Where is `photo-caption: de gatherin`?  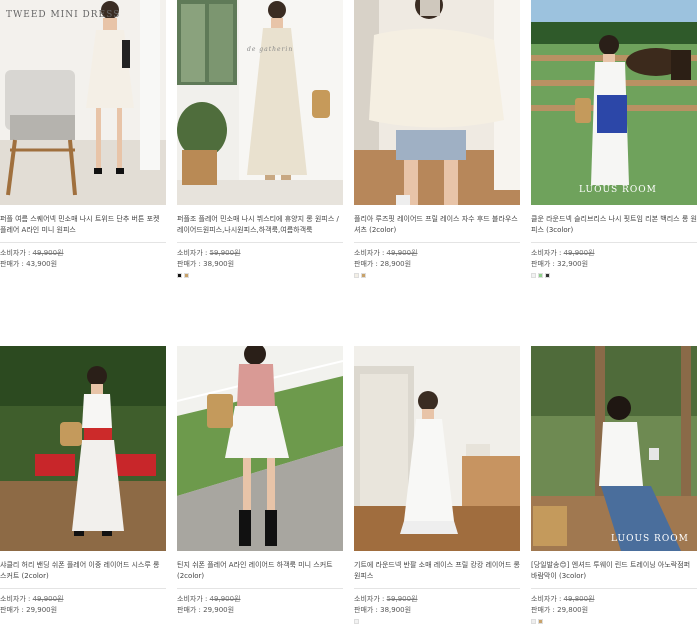
photo-caption: de gatherin is located at coordinates (270, 49).